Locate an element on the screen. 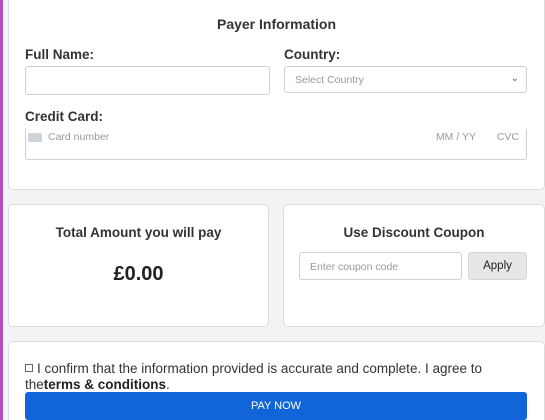 Image resolution: width=545 pixels, height=420 pixels. country-select-placeholder: Select Country is located at coordinates (329, 80).